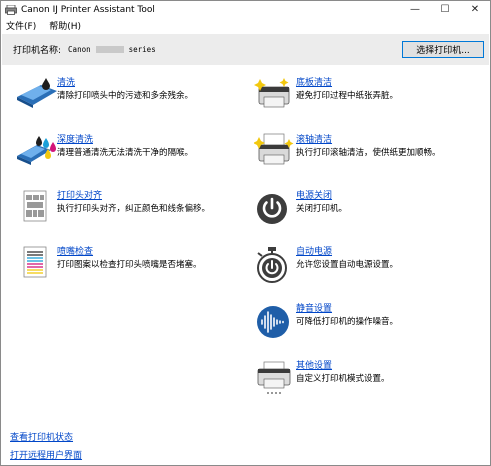 This screenshot has width=491, height=466. What do you see at coordinates (369, 208) in the screenshot?
I see `power-off-item: 电源关闭 关闭打印机。` at bounding box center [369, 208].